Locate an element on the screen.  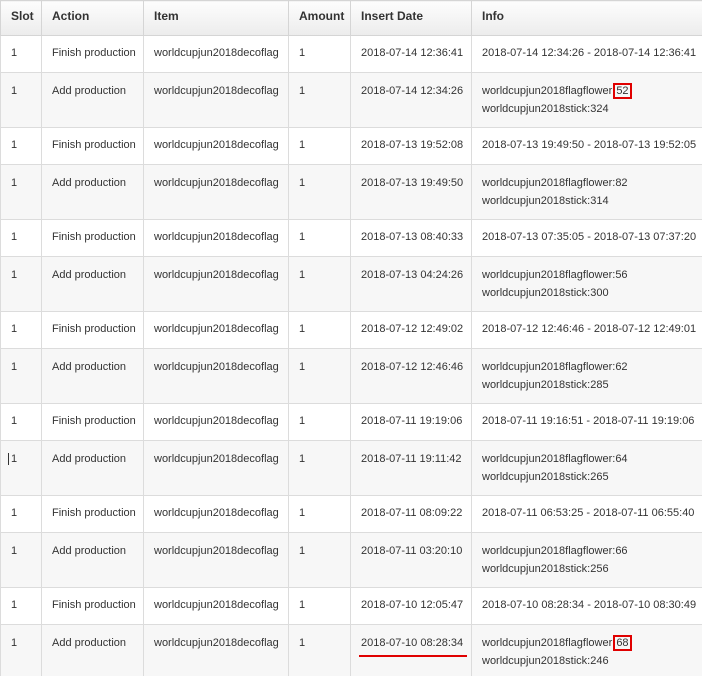
info-stick-line: worldcupjun2018stick:246 is located at coordinates (545, 661).